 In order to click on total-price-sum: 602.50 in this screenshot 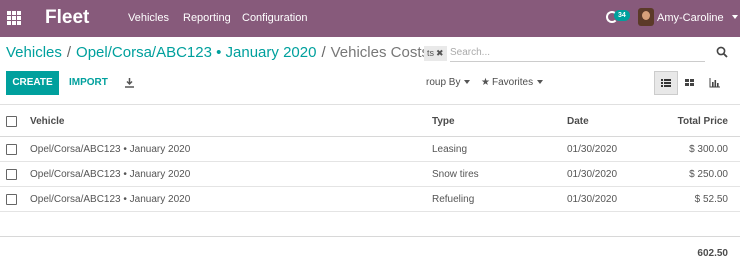, I will do `click(712, 253)`.